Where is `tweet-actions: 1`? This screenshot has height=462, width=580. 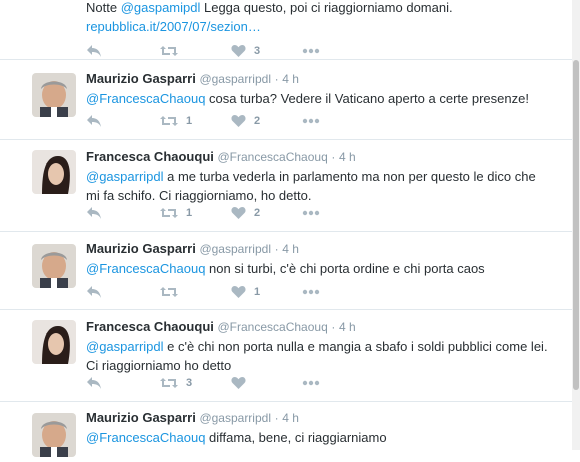
tweet-actions: 1 is located at coordinates (216, 292).